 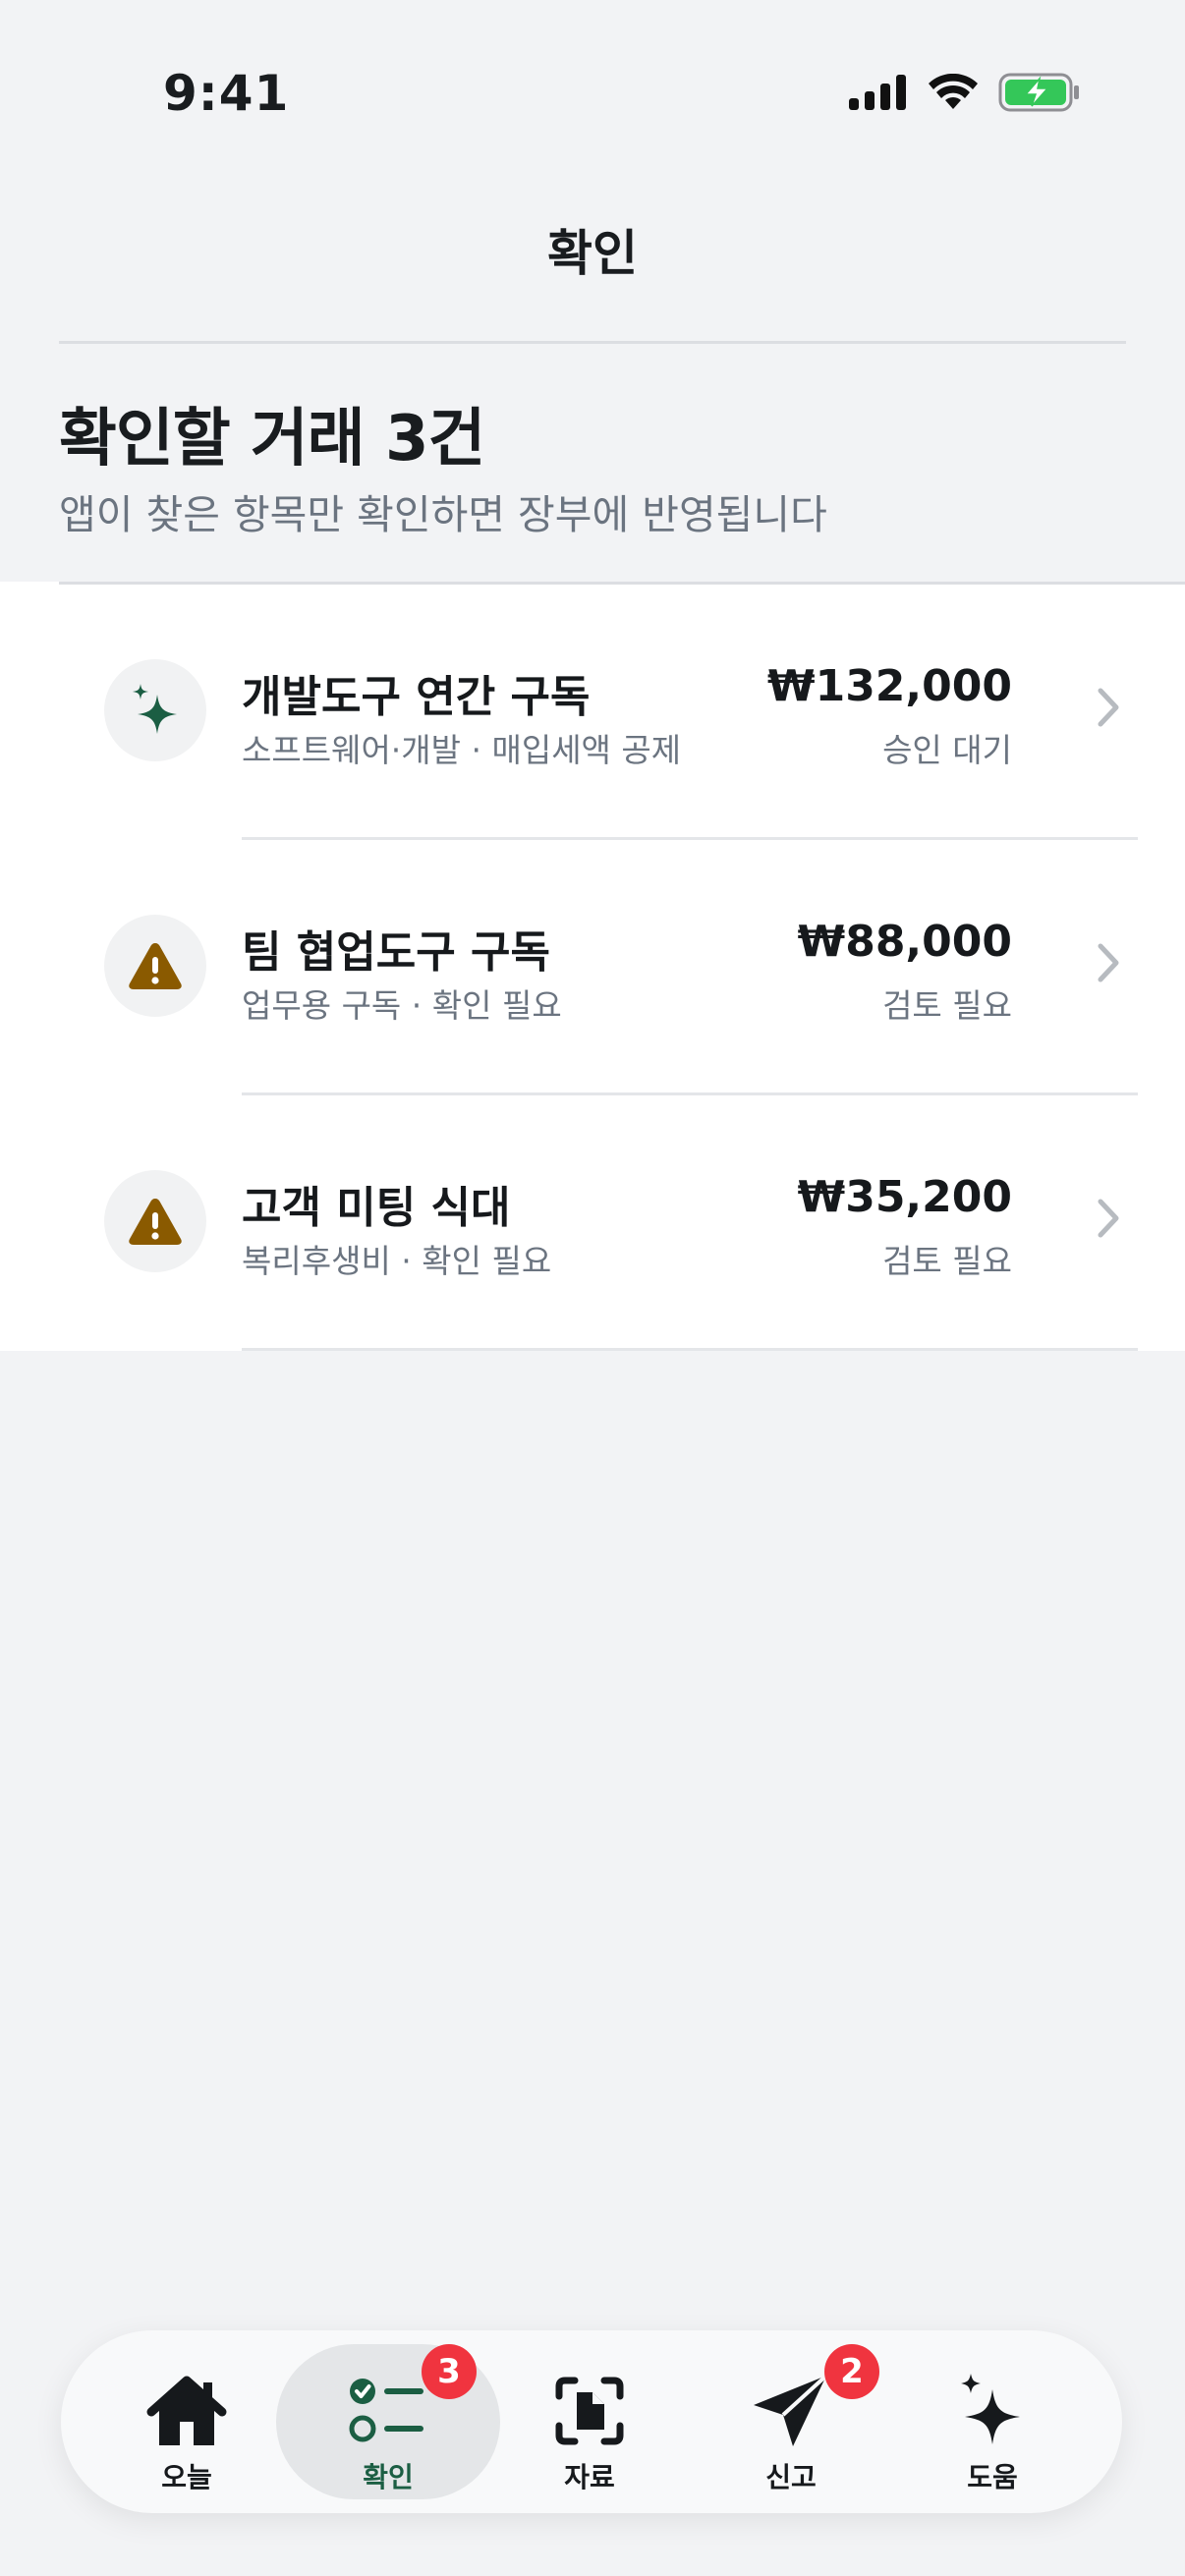 I want to click on item-amount: ₩35,200, so click(x=905, y=1197).